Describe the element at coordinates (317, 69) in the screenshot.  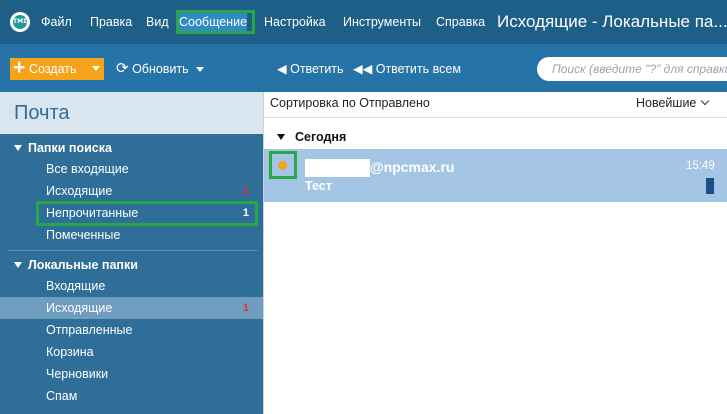
I see `reply-button-label: Ответить` at that location.